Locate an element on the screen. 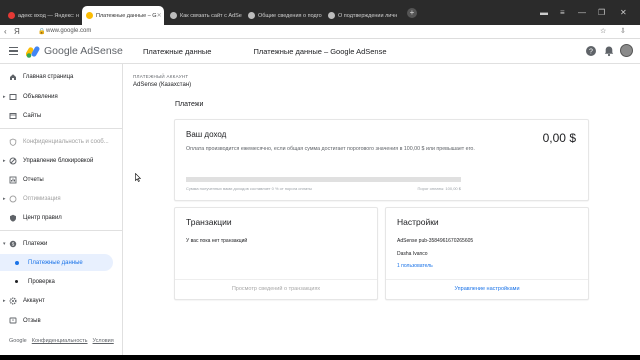 The width and height of the screenshot is (640, 360). tab-title: Как связать сайт с AdSe is located at coordinates (211, 15).